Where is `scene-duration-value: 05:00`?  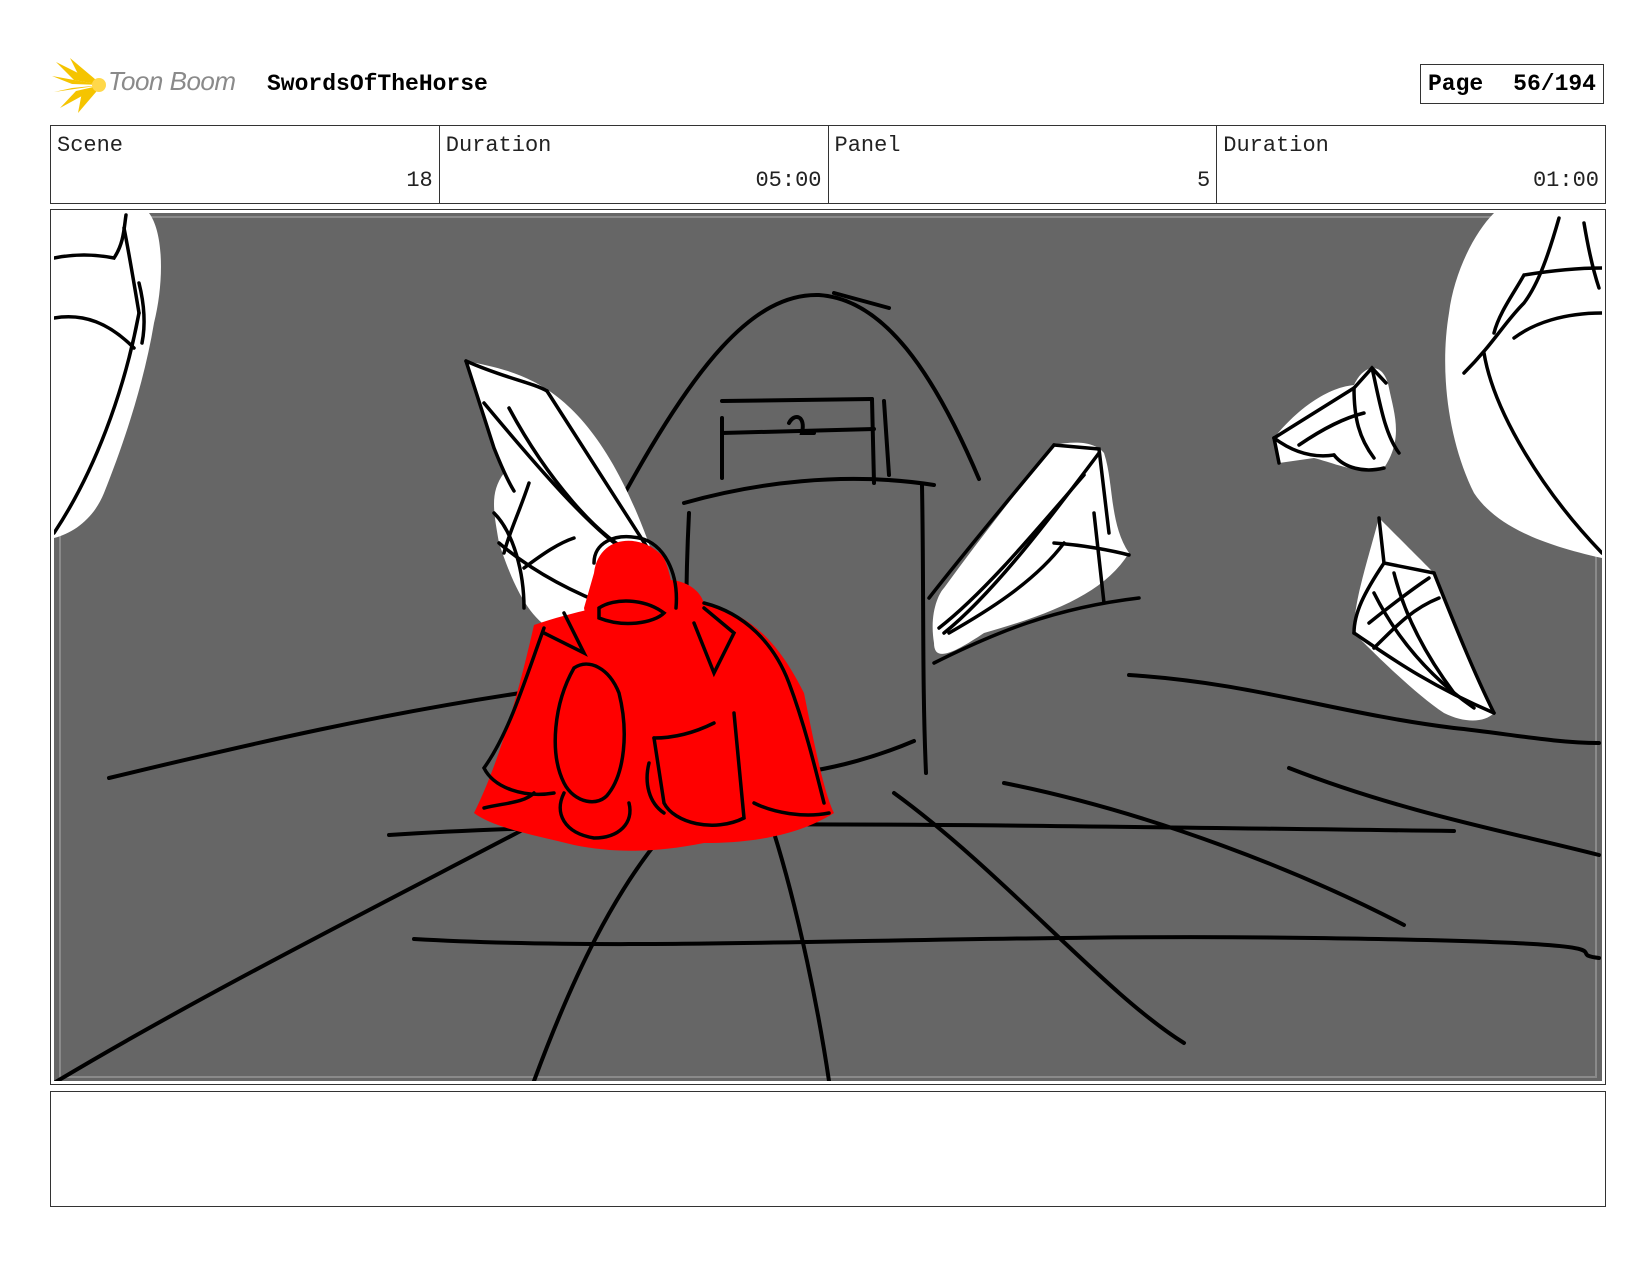 scene-duration-value: 05:00 is located at coordinates (788, 180).